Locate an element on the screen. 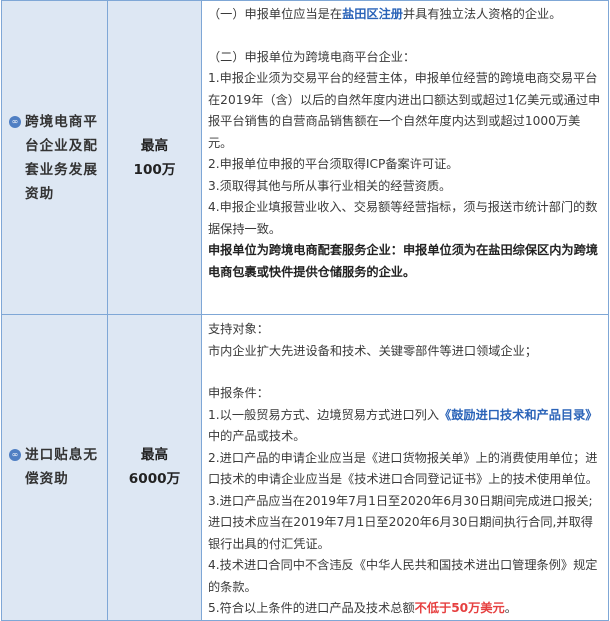 This screenshot has height=621, width=610. target-label: 支持对象： is located at coordinates (238, 329).